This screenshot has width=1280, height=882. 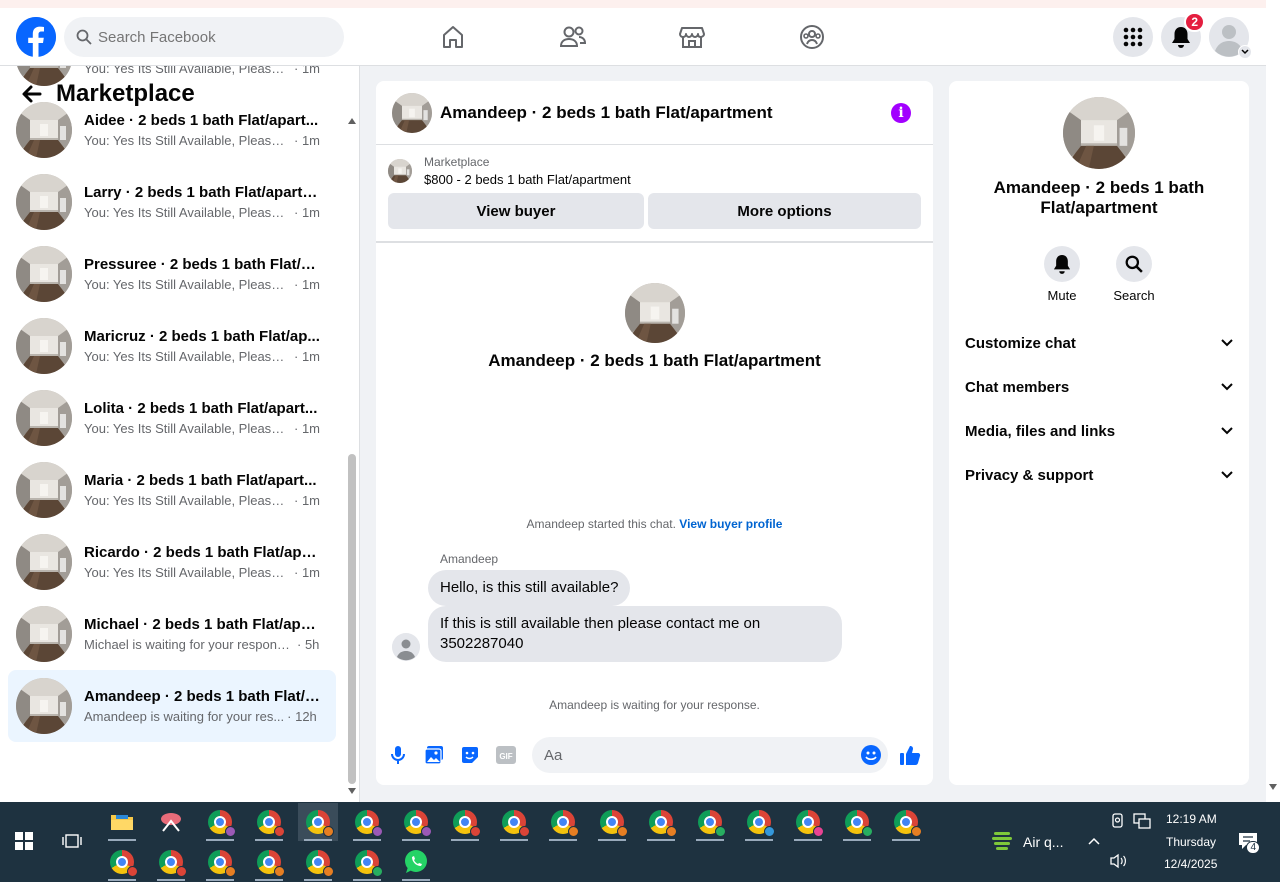 I want to click on media-files-links-section: Media, files and links, so click(x=1099, y=431).